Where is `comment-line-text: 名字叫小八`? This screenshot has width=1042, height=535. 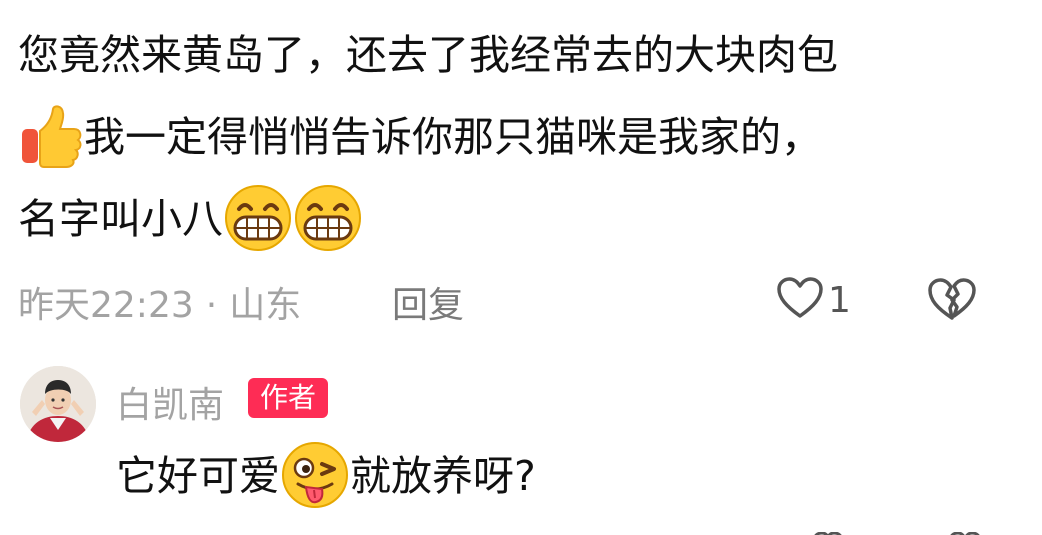 comment-line-text: 名字叫小八 is located at coordinates (120, 219).